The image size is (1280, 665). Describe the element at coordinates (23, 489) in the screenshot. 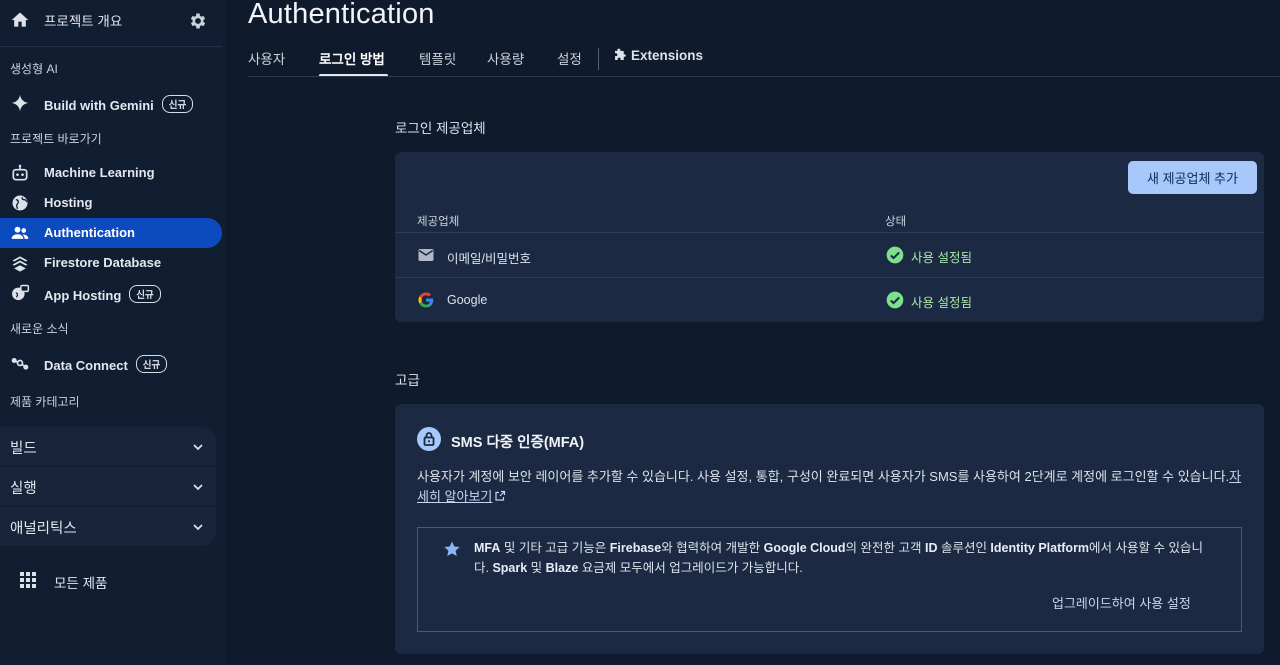

I see `category-label: 실행` at that location.